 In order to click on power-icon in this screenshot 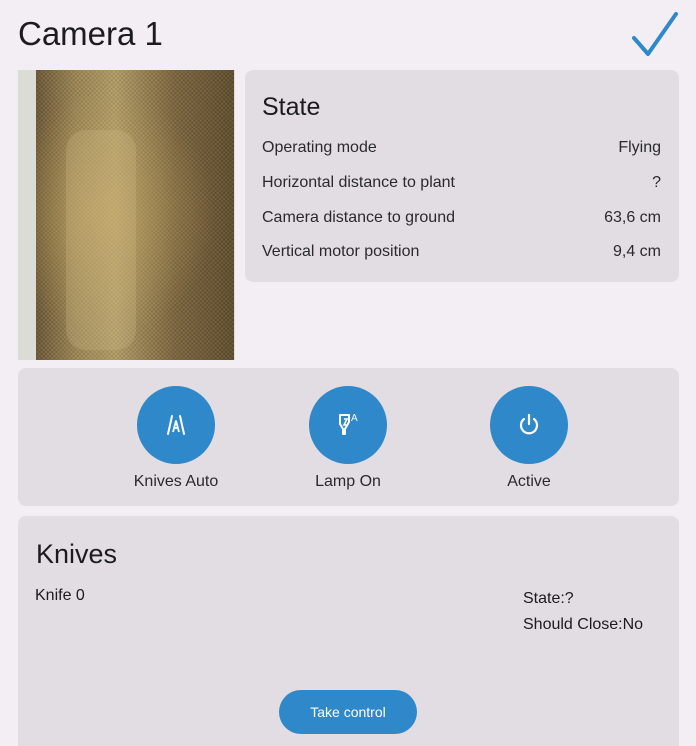, I will do `click(529, 424)`.